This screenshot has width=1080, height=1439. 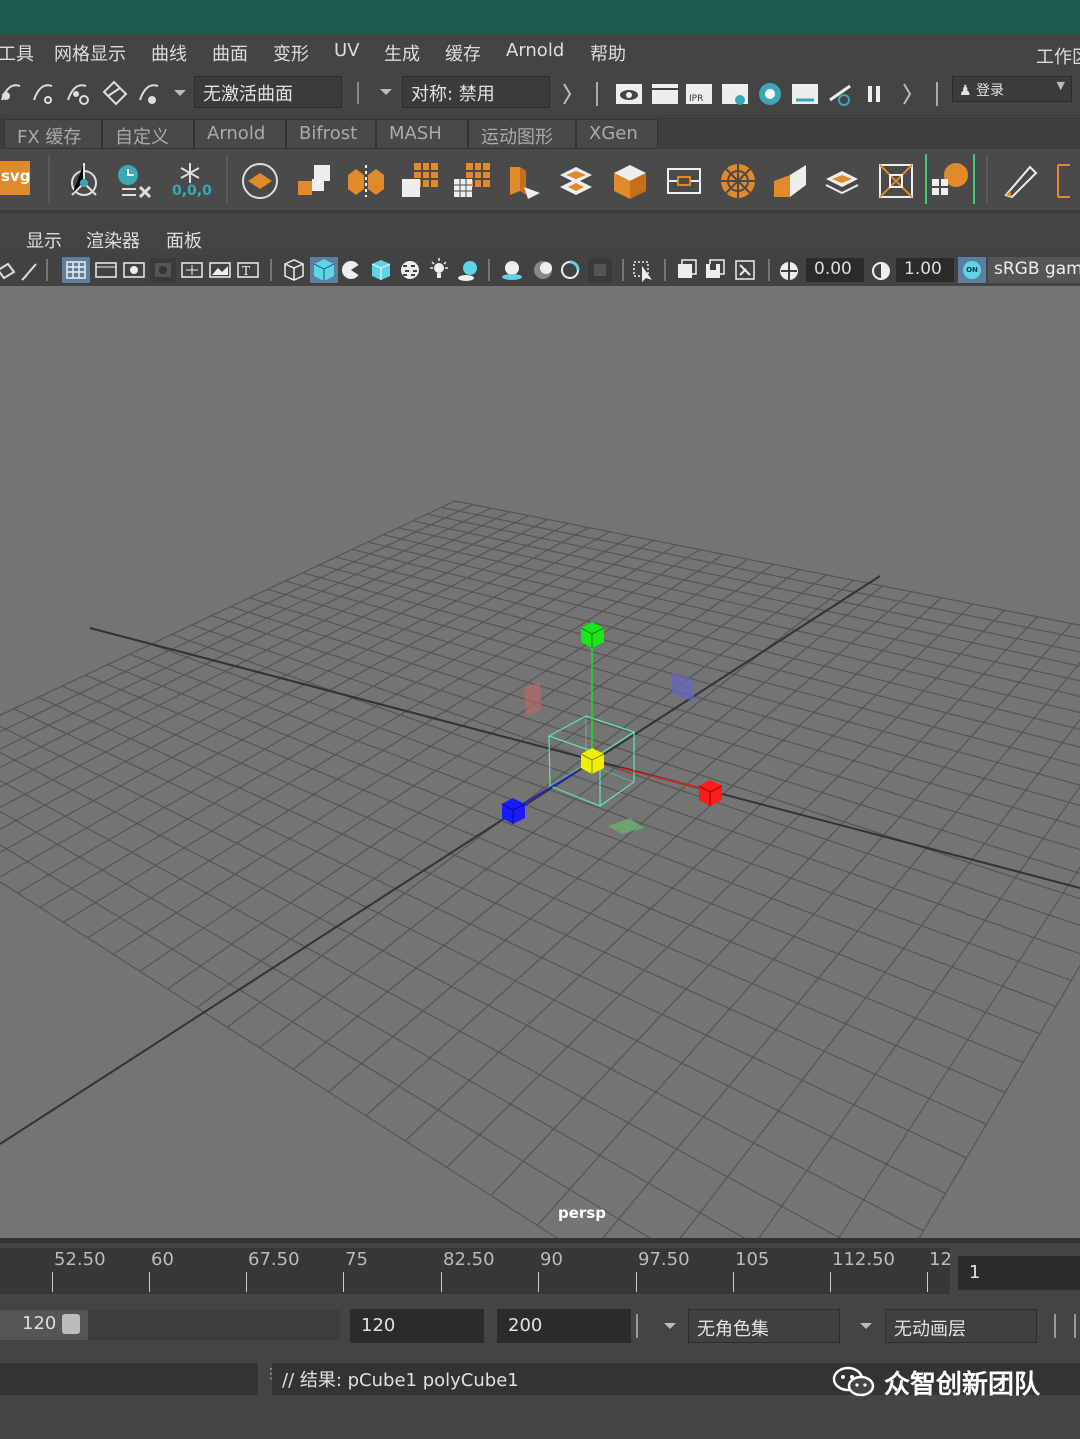 I want to click on extrude-icon, so click(x=630, y=181).